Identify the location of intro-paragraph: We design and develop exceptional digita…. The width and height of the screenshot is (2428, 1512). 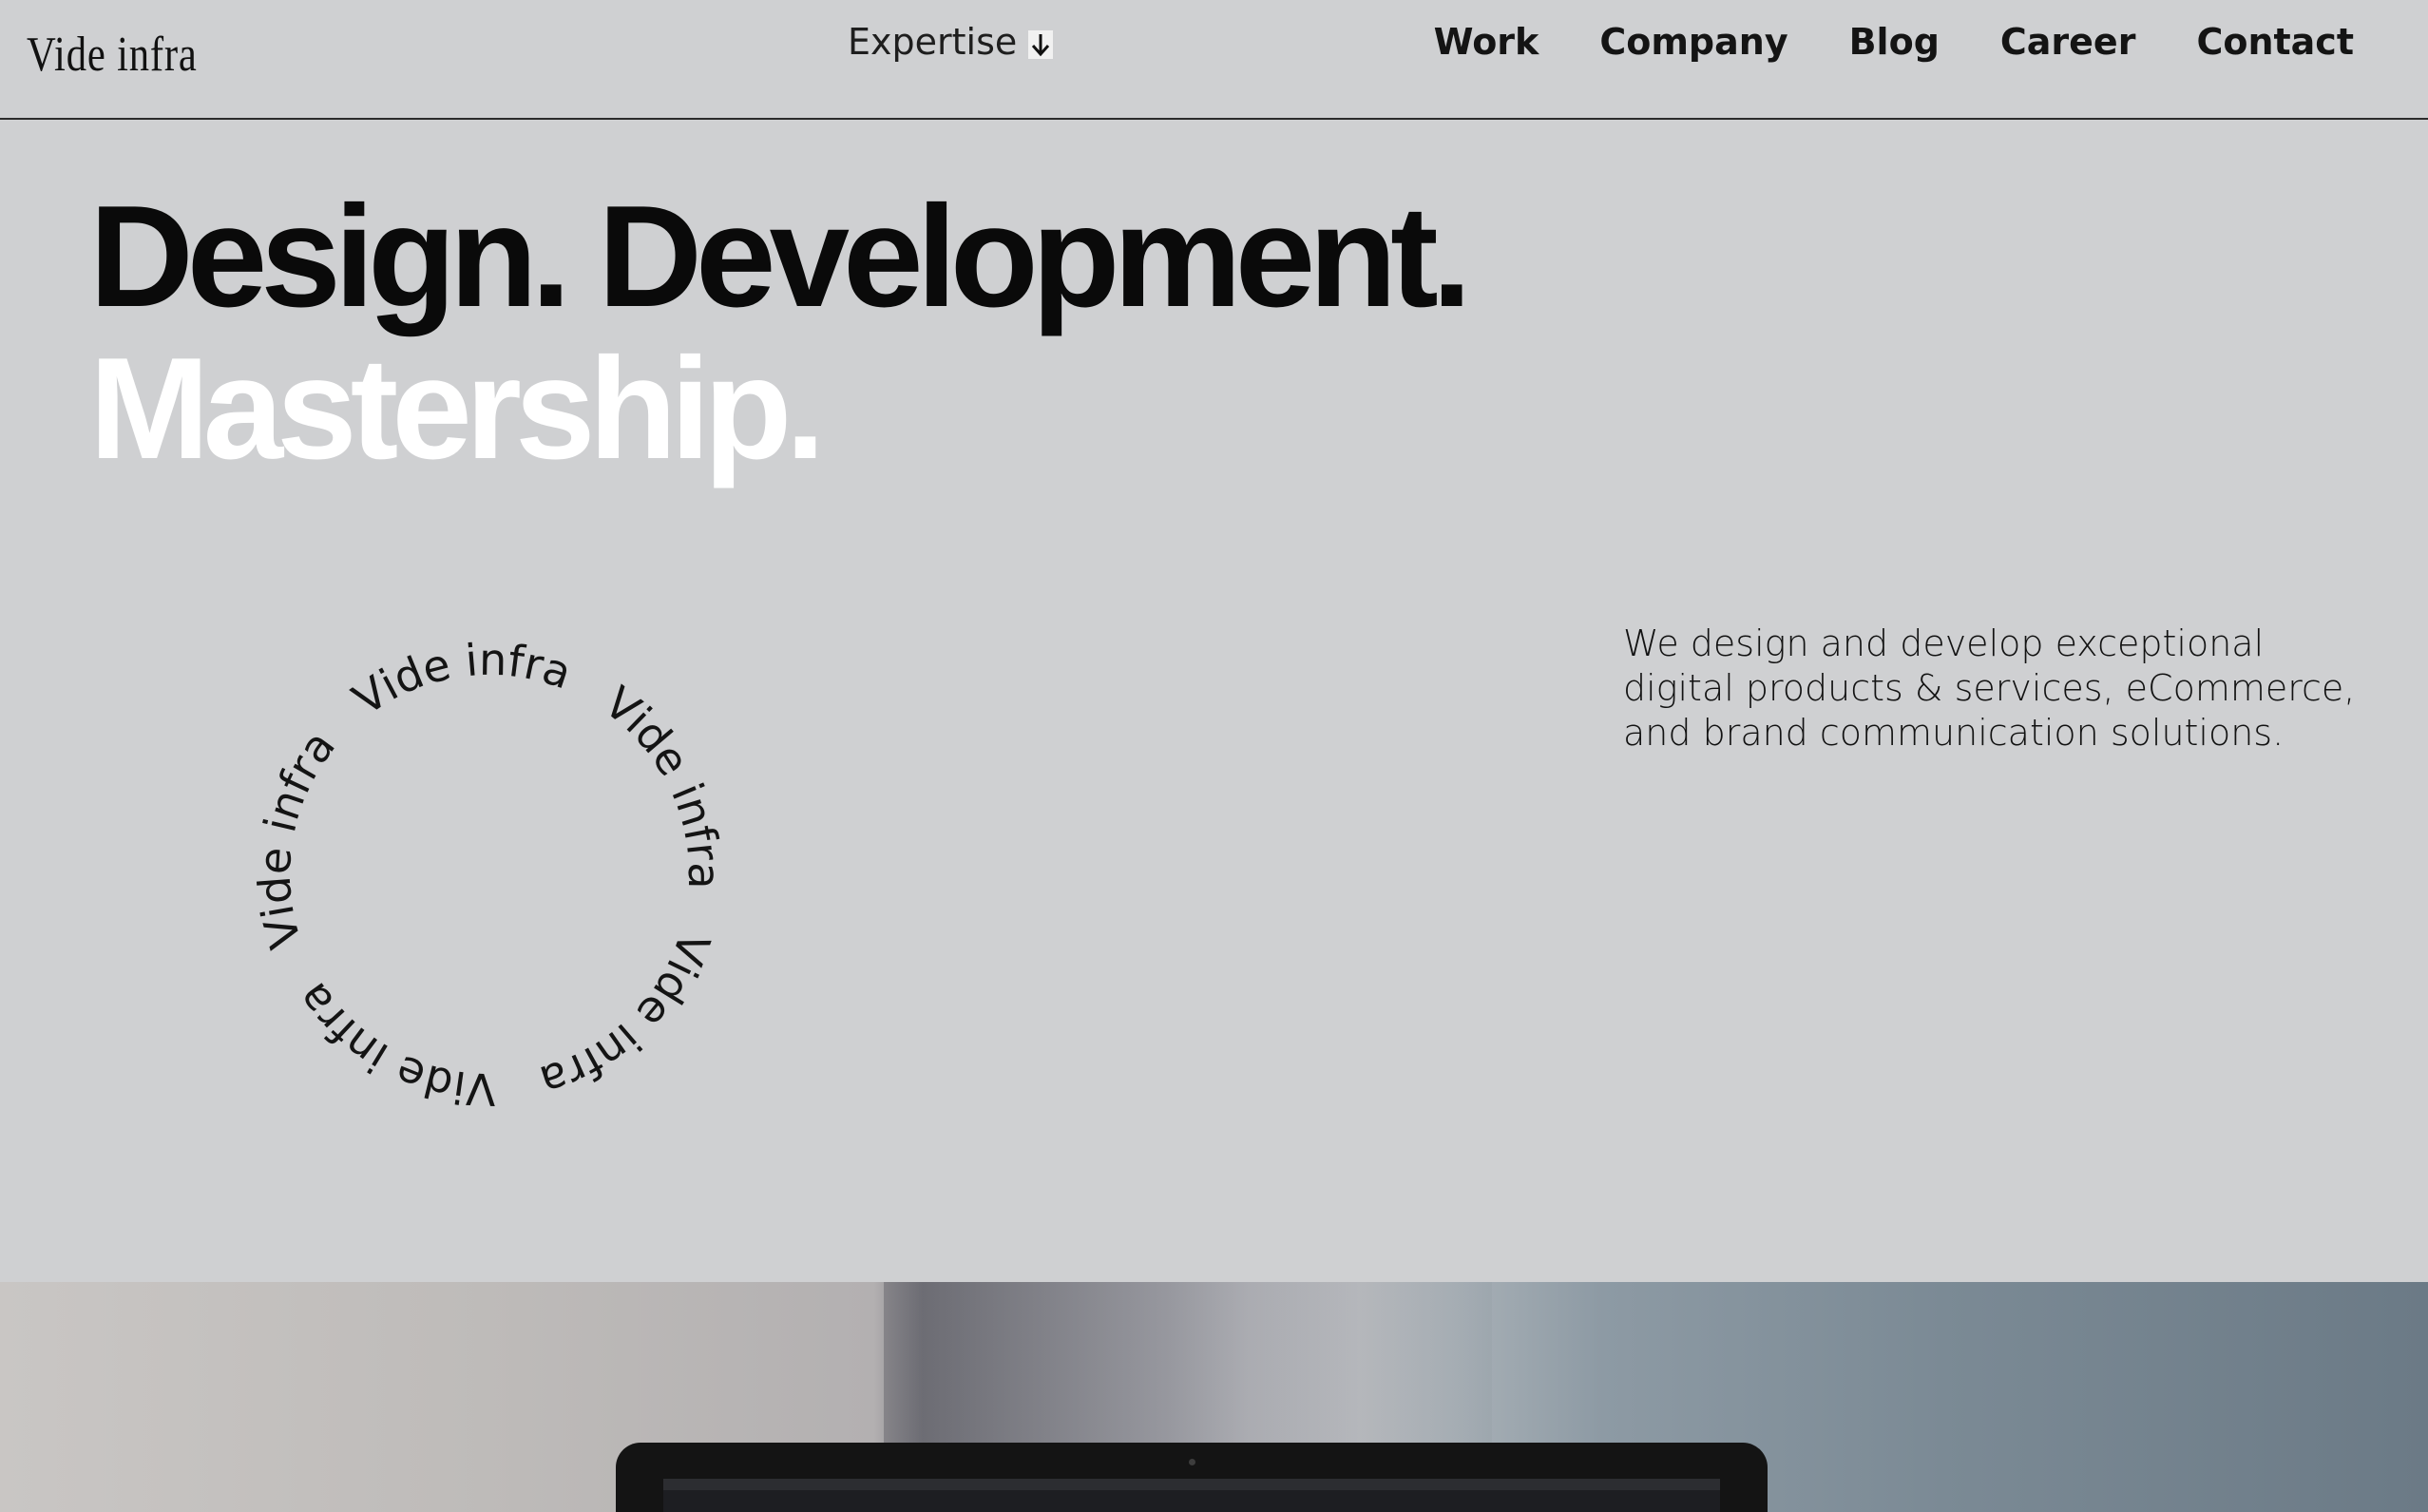
(1989, 688).